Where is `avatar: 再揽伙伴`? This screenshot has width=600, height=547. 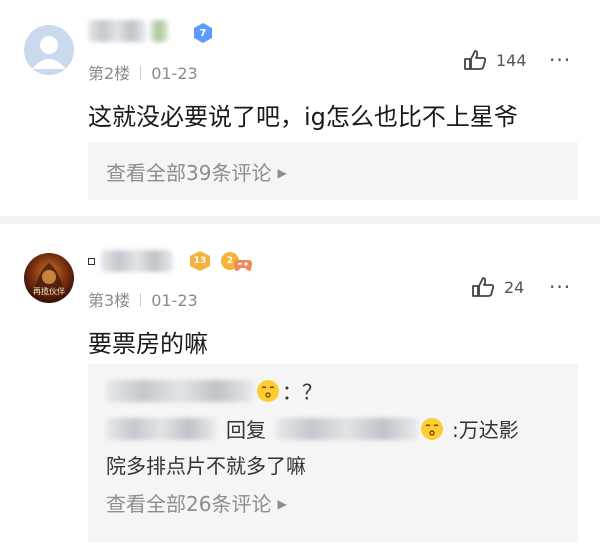
avatar: 再揽伙伴 is located at coordinates (49, 278).